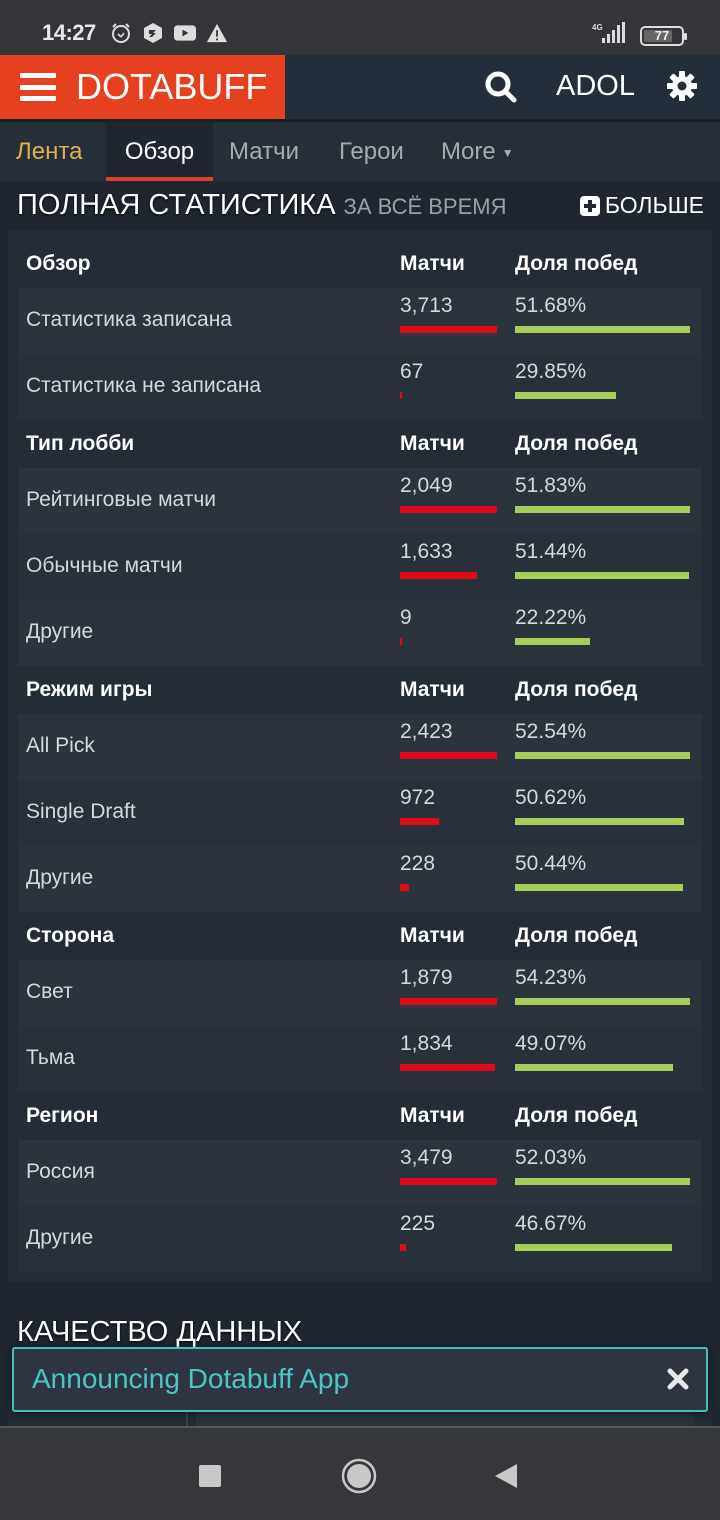 Image resolution: width=720 pixels, height=1520 pixels. Describe the element at coordinates (360, 567) in the screenshot. I see `table-row: Обычные матчи 1,633 51.44%` at that location.